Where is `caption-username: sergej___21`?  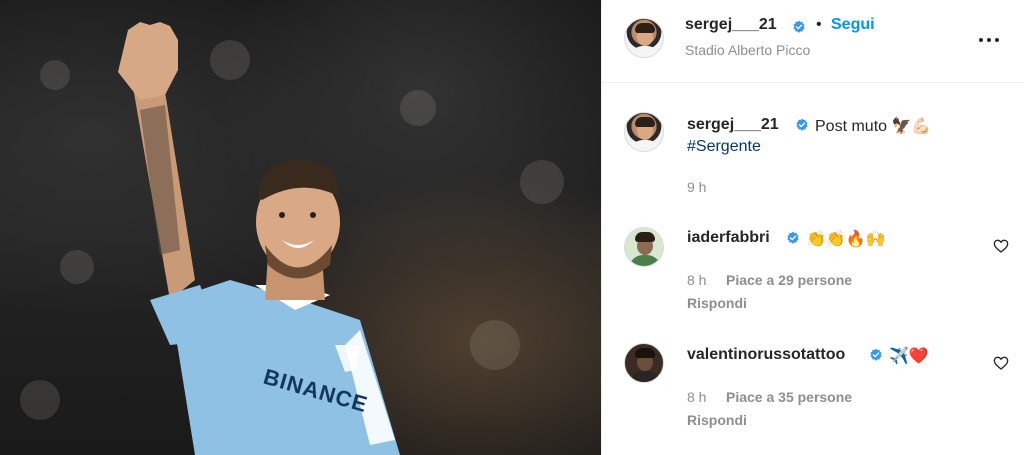 caption-username: sergej___21 is located at coordinates (733, 125).